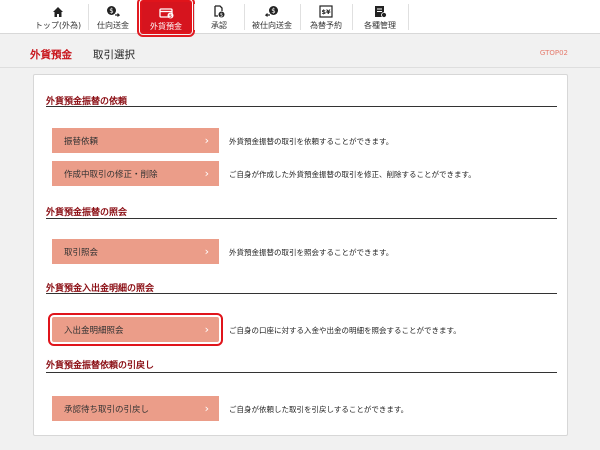 The image size is (600, 450). I want to click on nav-tab-foreign-deposit: $ 外貨預金, so click(166, 18).